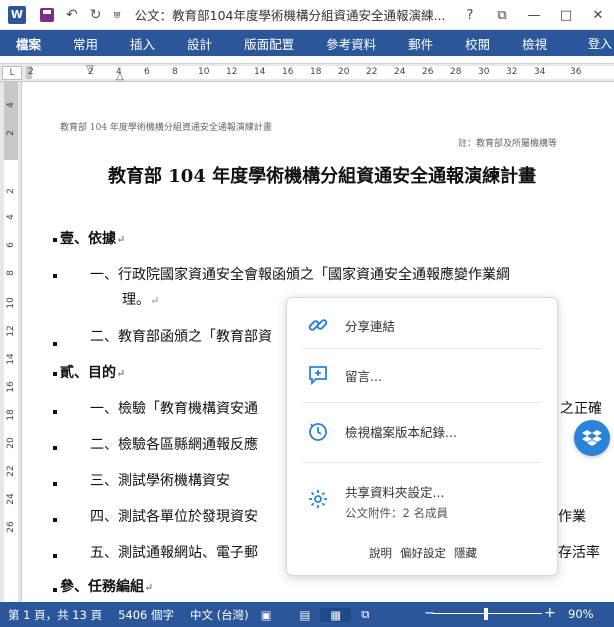 This screenshot has height=627, width=614. I want to click on ruler-number: 10, so click(11, 303).